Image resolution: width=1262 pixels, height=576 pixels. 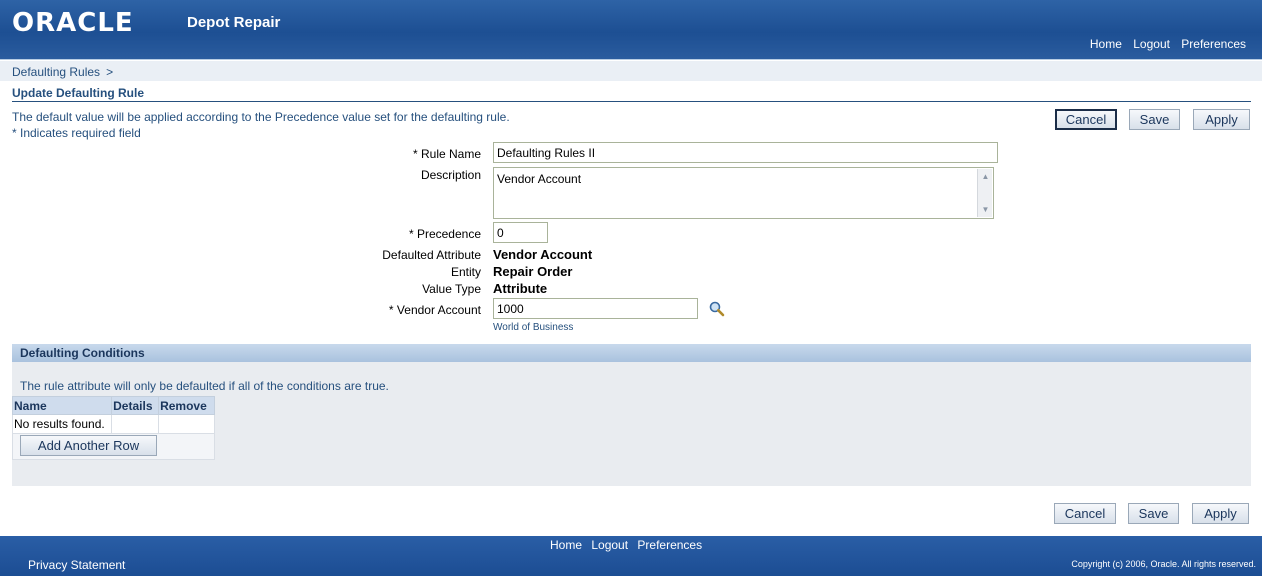 What do you see at coordinates (82, 353) in the screenshot?
I see `section-title: Defaulting Conditions` at bounding box center [82, 353].